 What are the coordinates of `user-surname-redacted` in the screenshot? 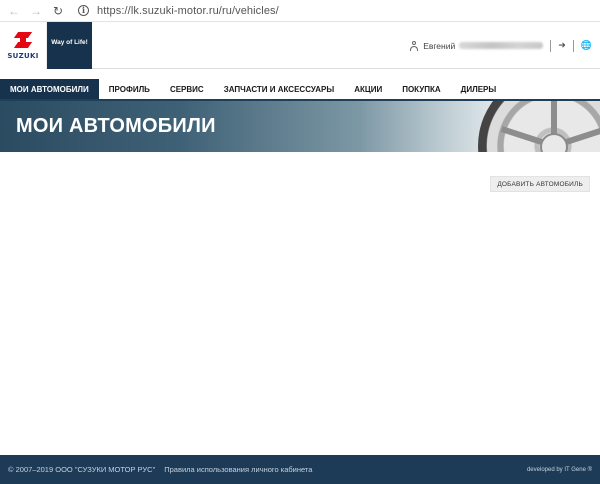 It's located at (501, 45).